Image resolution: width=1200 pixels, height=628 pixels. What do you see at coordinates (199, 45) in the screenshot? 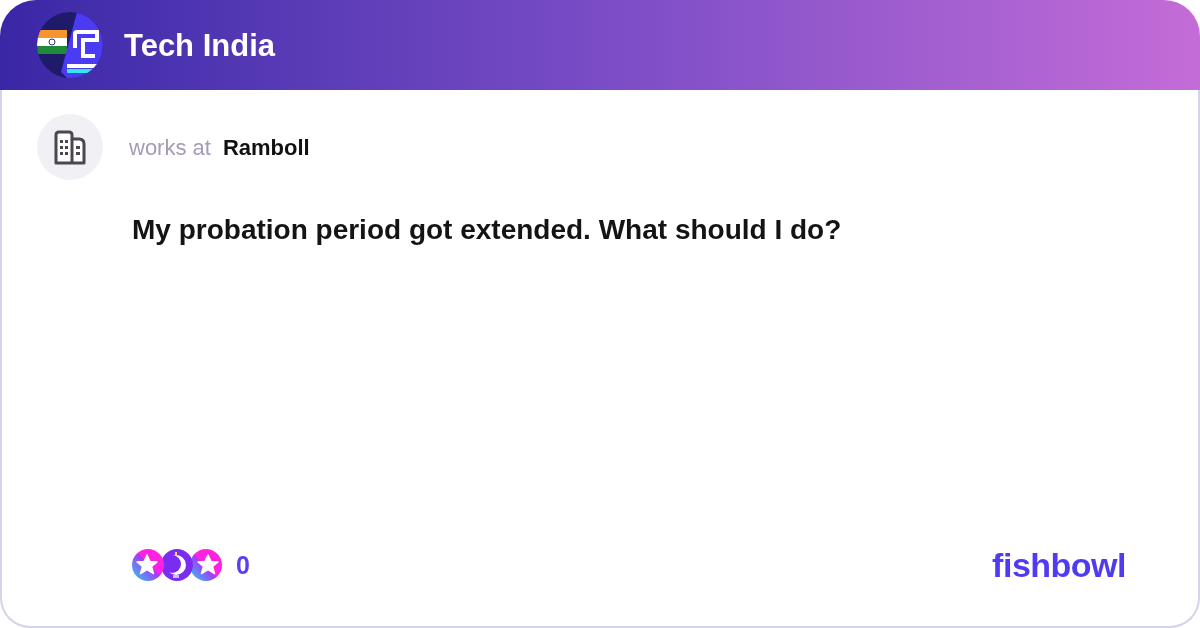
I see `channel-title: Tech India` at bounding box center [199, 45].